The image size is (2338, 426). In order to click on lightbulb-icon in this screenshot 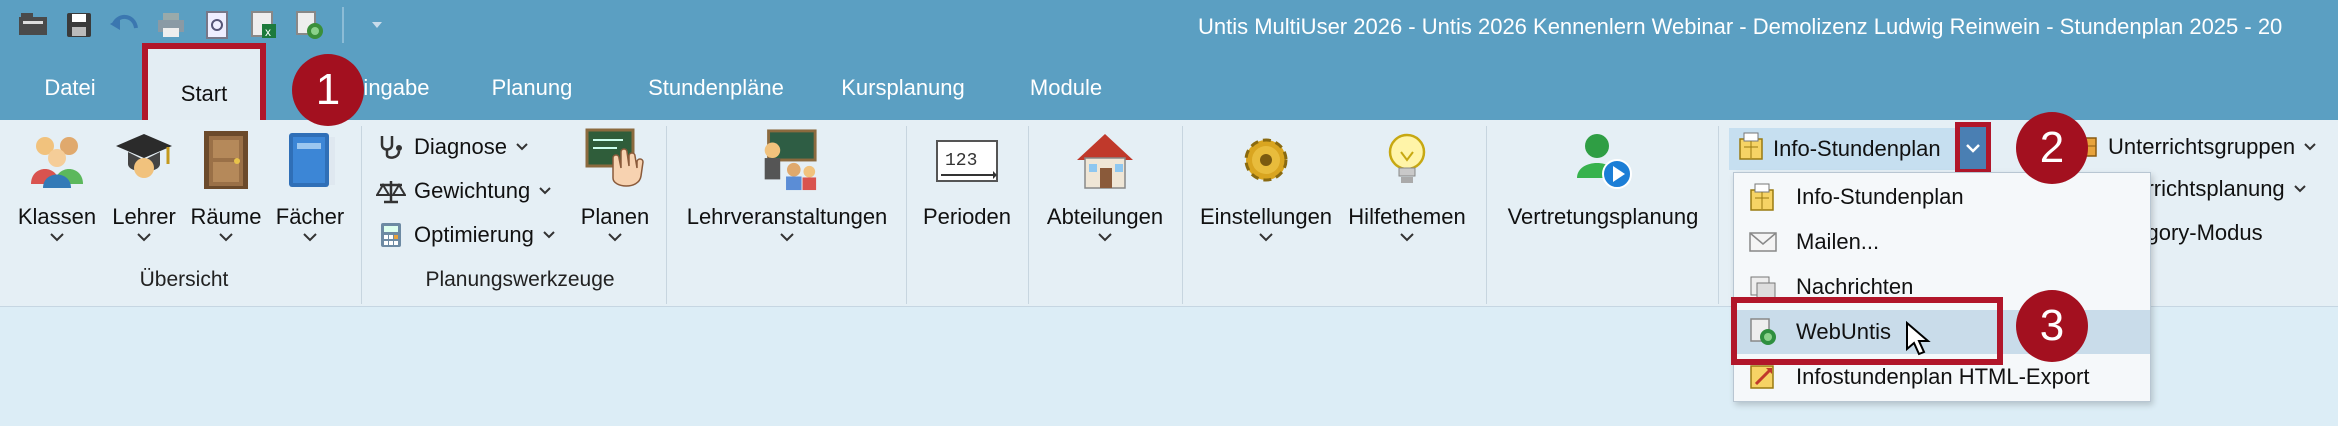, I will do `click(1407, 160)`.